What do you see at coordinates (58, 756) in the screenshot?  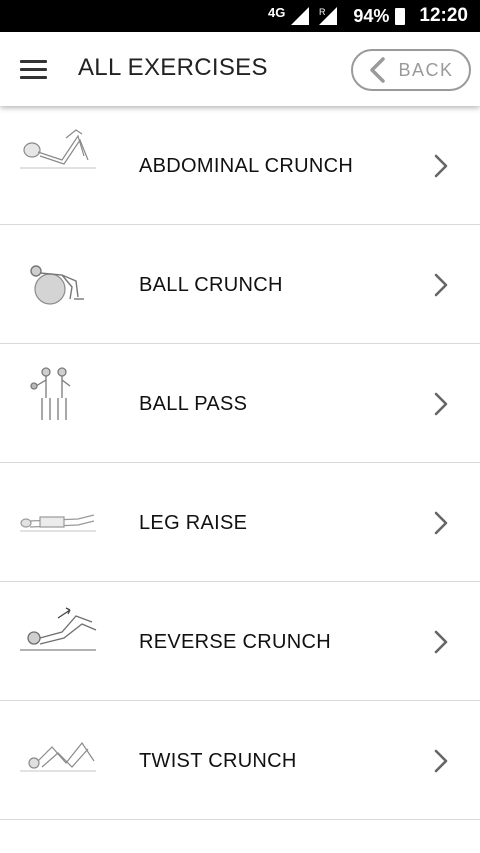 I see `twist-crunch-illustration` at bounding box center [58, 756].